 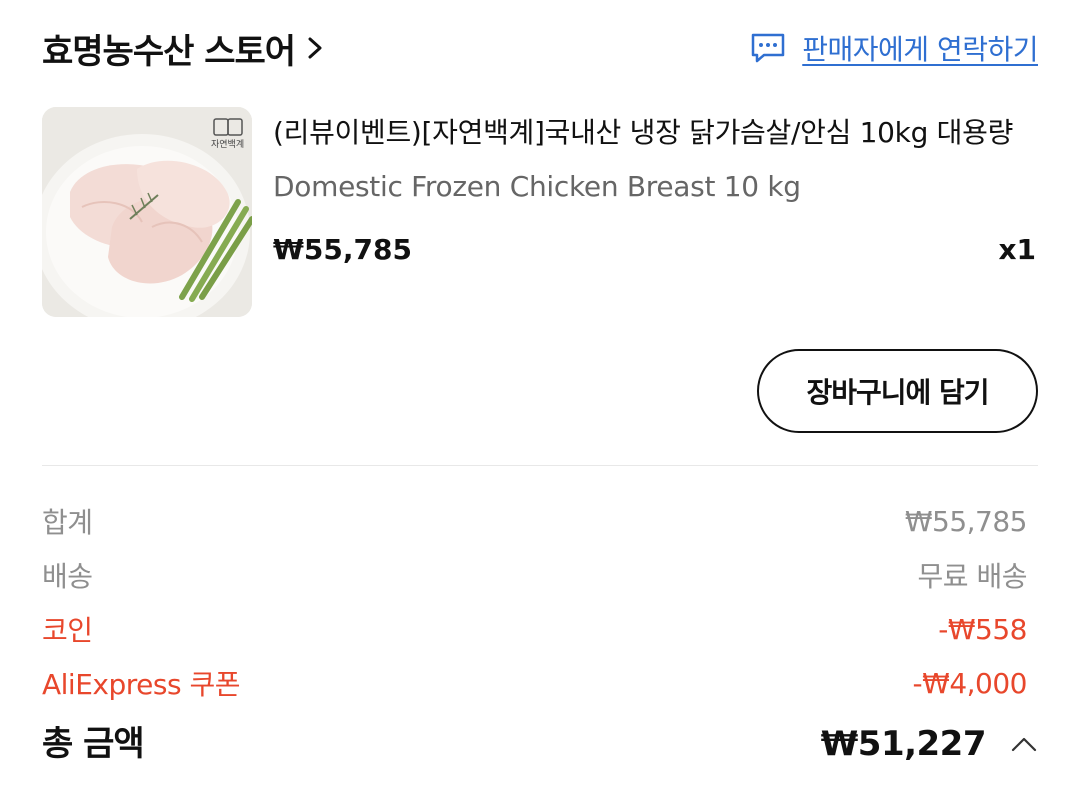 What do you see at coordinates (67, 576) in the screenshot?
I see `shipping-label: 배송` at bounding box center [67, 576].